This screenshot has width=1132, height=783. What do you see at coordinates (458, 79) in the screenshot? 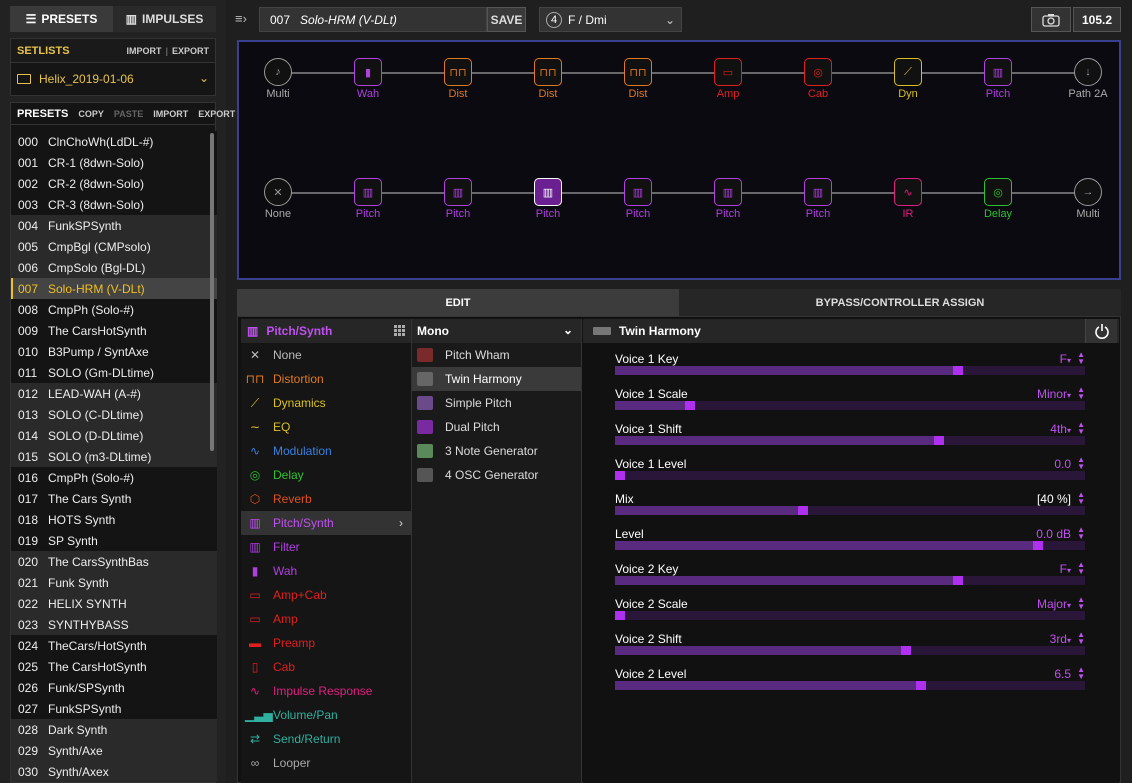
I see `chain-block: ⊓⊓ Dist` at bounding box center [458, 79].